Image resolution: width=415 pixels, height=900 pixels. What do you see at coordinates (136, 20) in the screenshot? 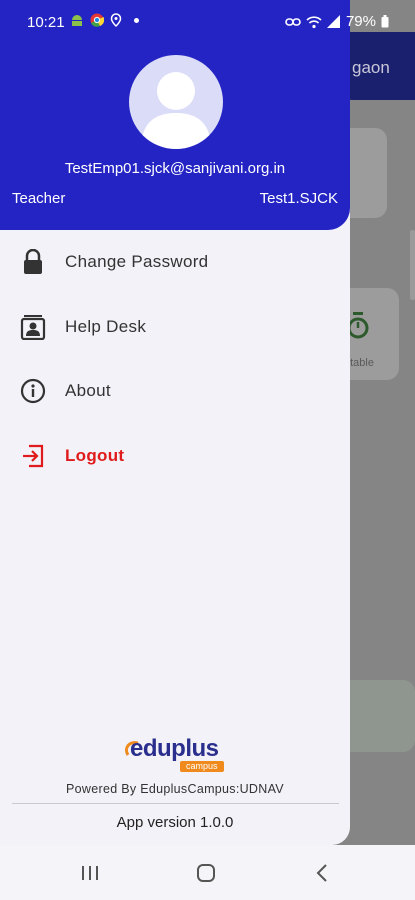
I see `notification-dot-icon` at bounding box center [136, 20].